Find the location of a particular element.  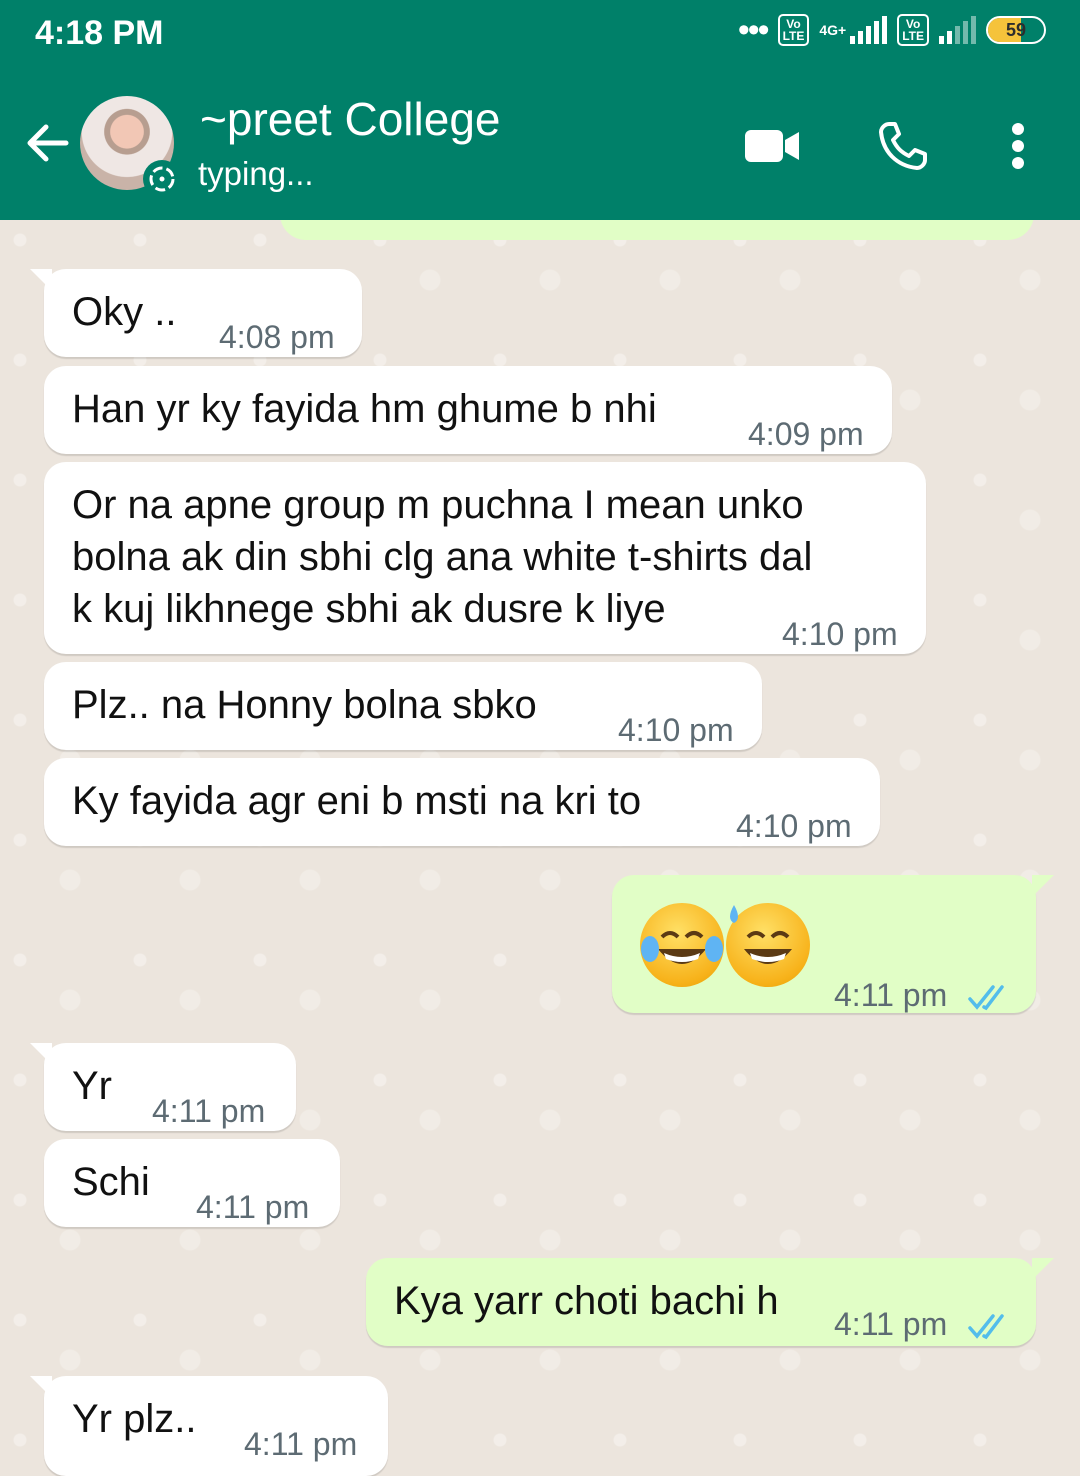

message-bubble-outgoing: Kya yarr choti bachi h 4:11 pm is located at coordinates (710, 1302).